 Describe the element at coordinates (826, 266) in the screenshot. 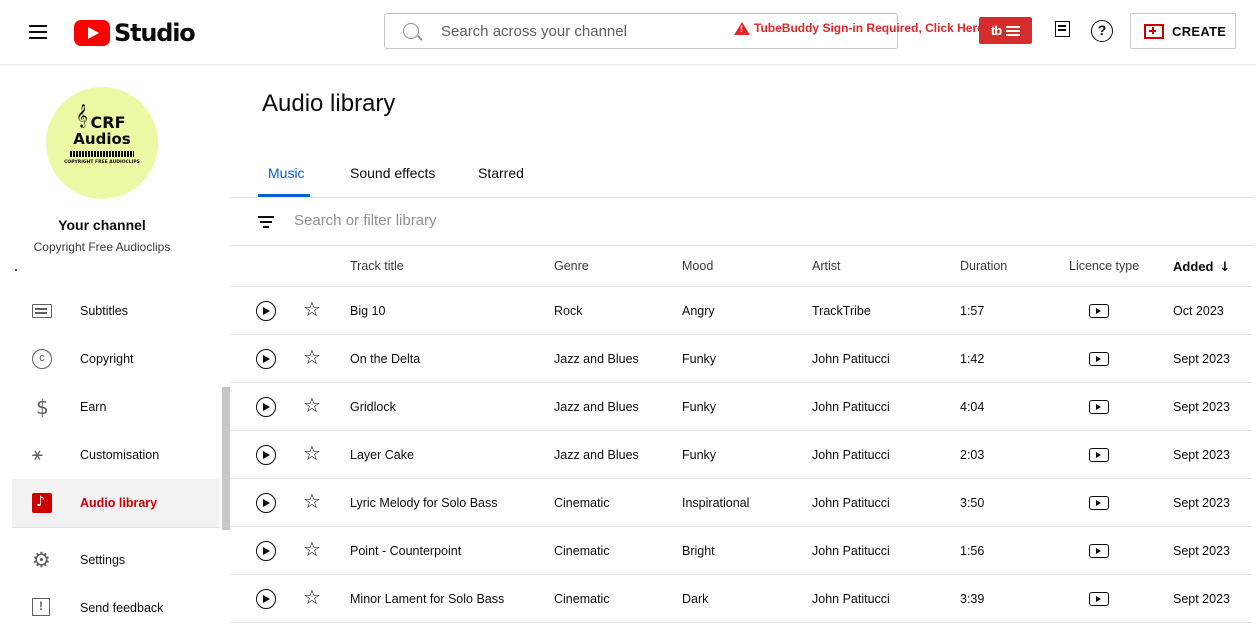

I see `column-header-artist: Artist` at that location.